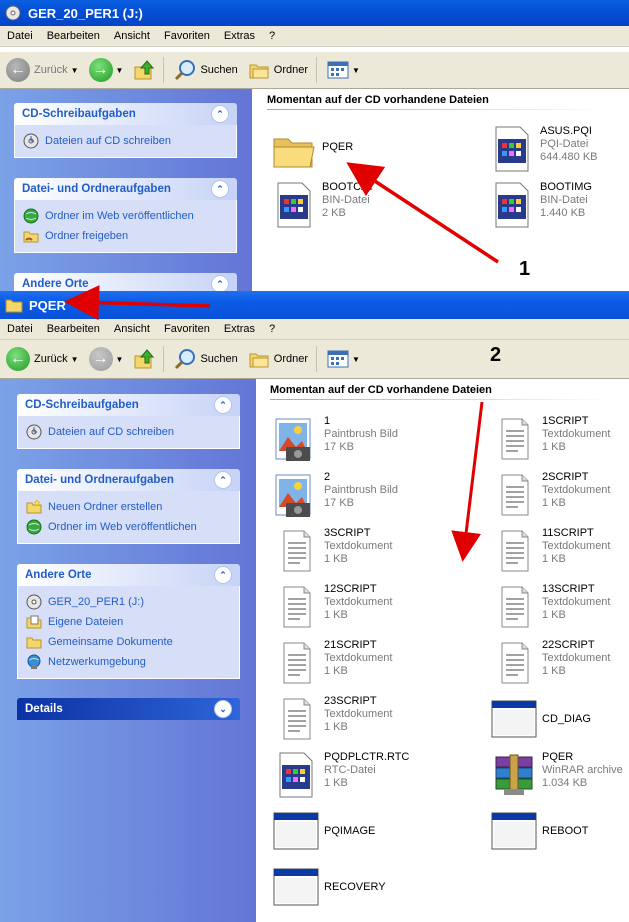  I want to click on step-number-1: 1, so click(525, 269).